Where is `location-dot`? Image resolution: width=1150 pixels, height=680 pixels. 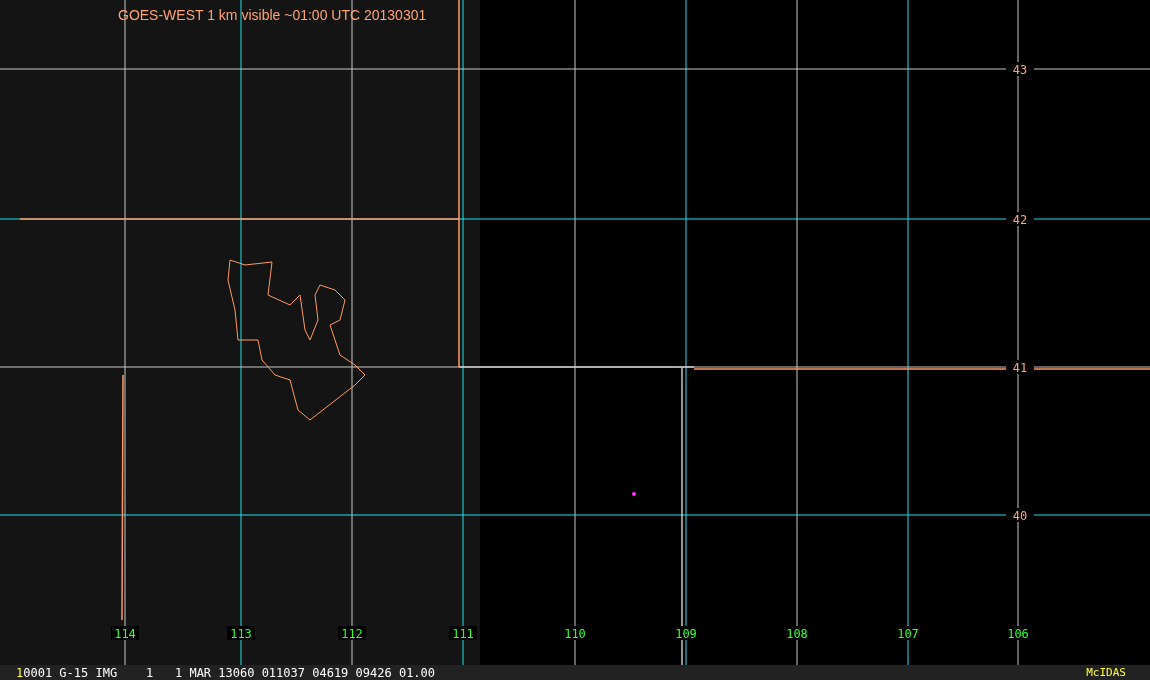 location-dot is located at coordinates (634, 494).